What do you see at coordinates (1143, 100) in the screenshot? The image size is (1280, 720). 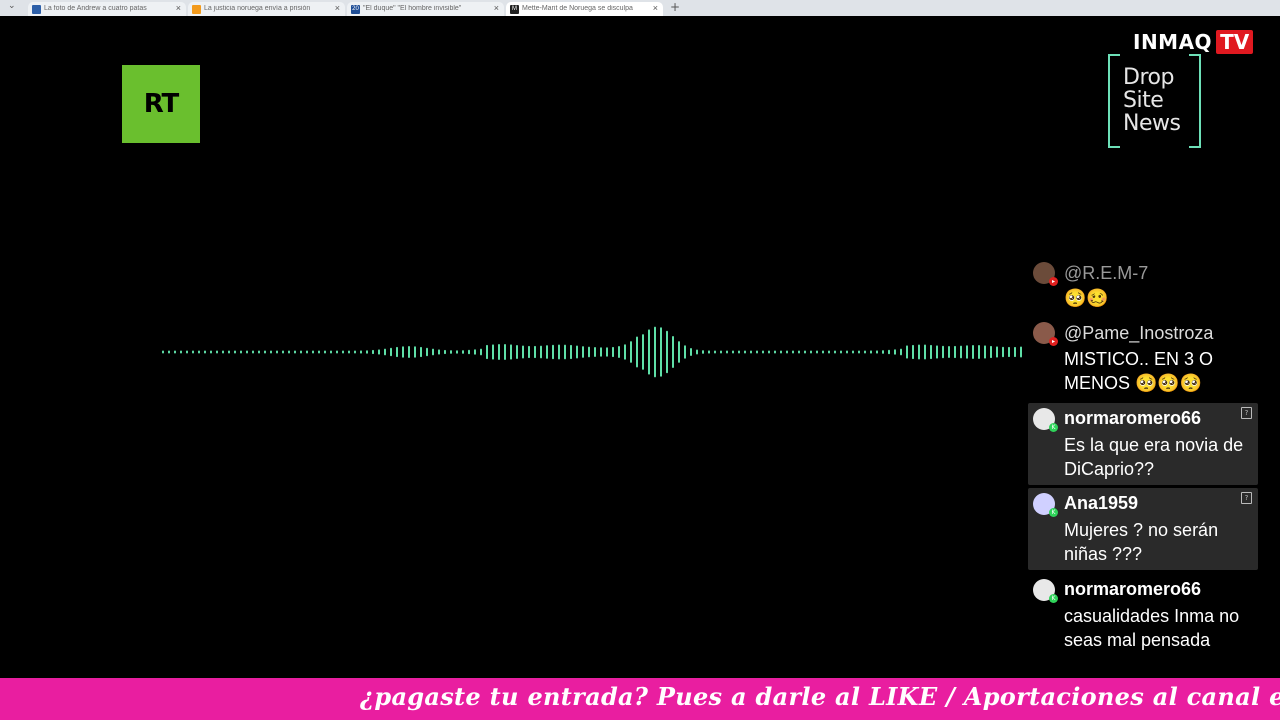 I see `logo-word: Site` at bounding box center [1143, 100].